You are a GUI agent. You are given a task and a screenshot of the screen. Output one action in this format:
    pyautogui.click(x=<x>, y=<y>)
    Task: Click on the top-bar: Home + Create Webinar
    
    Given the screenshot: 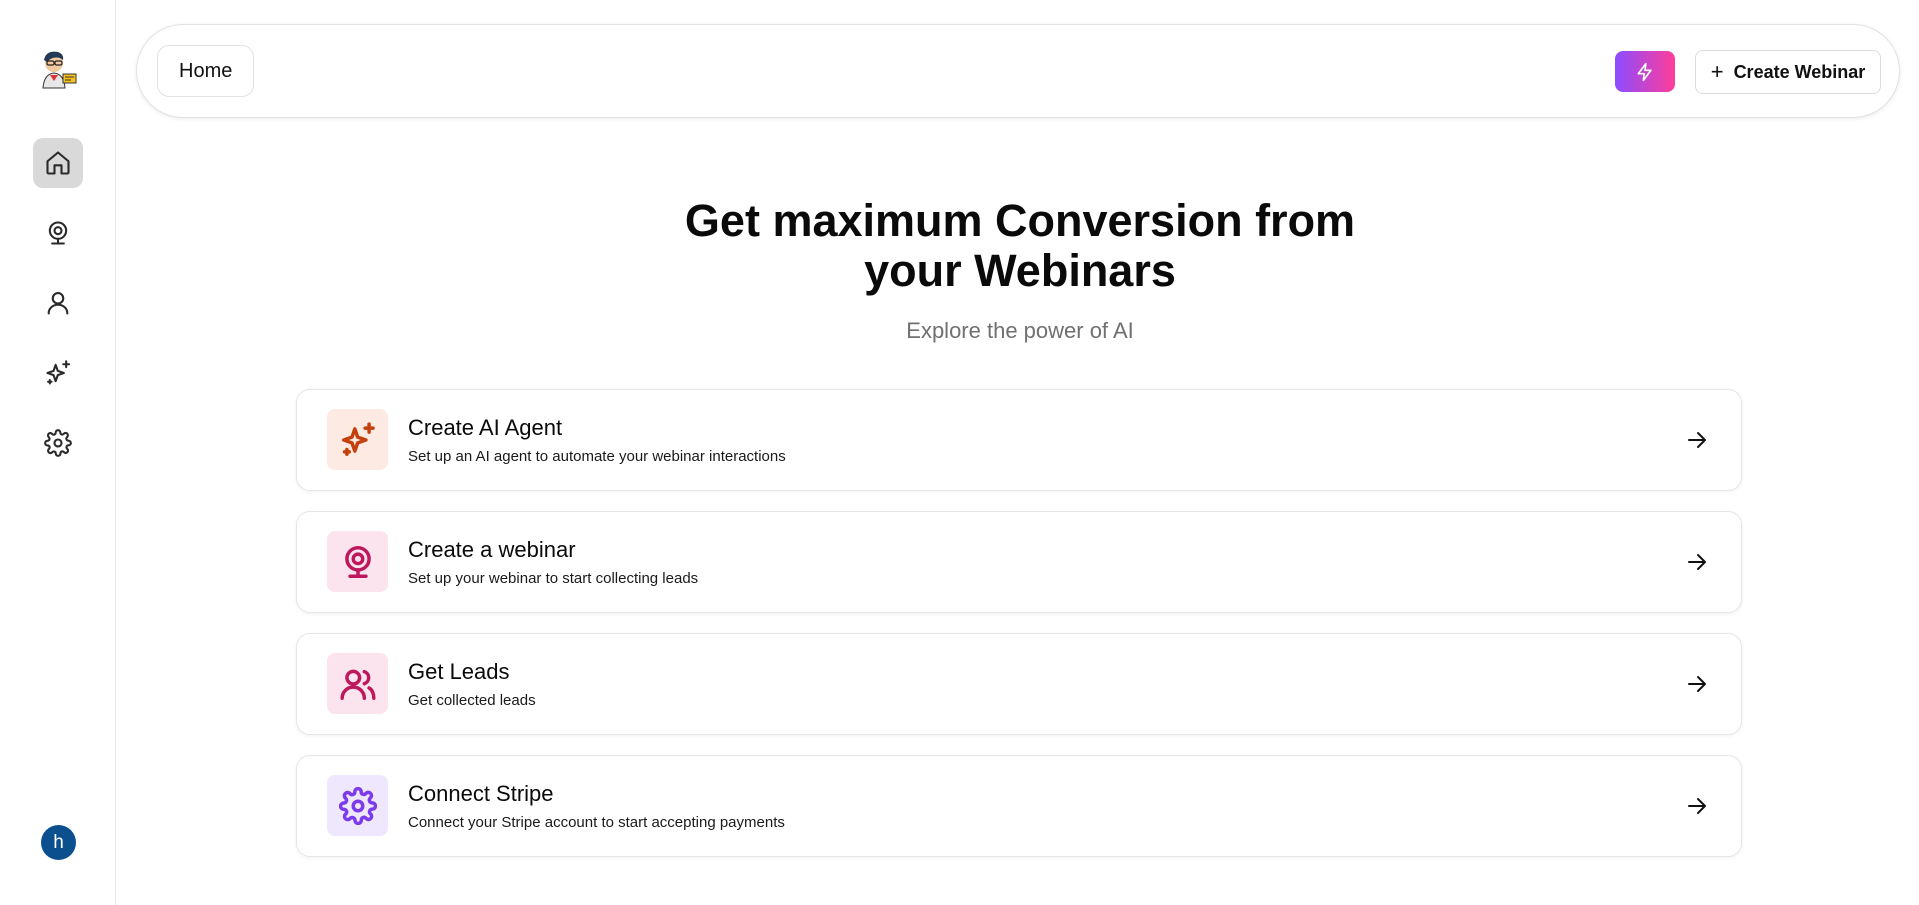 What is the action you would take?
    pyautogui.click(x=1018, y=71)
    